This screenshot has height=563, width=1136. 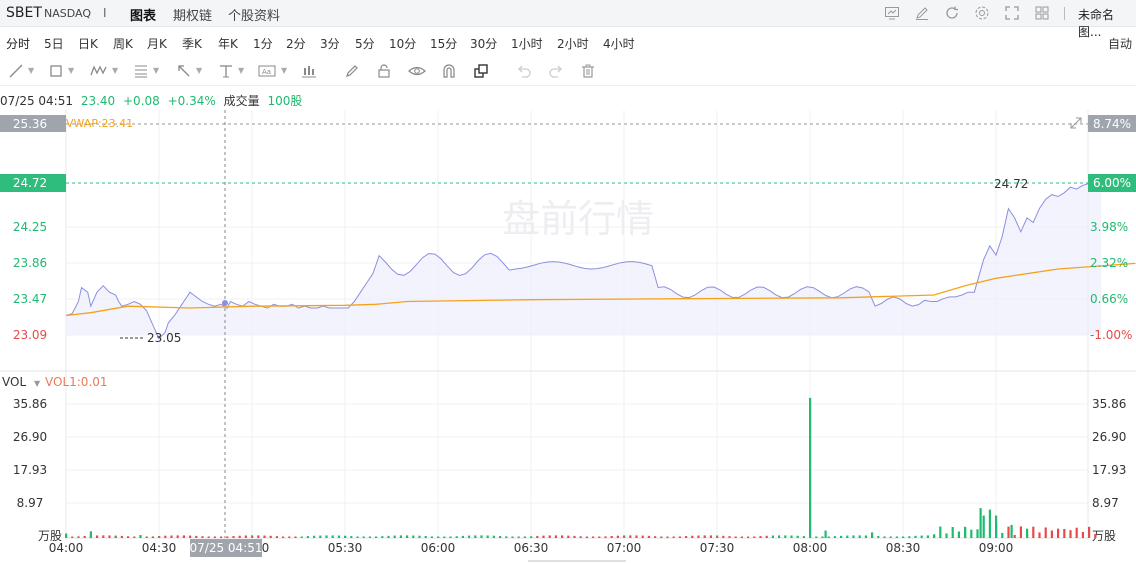 What do you see at coordinates (1042, 13) in the screenshot?
I see `grid-layout-icon` at bounding box center [1042, 13].